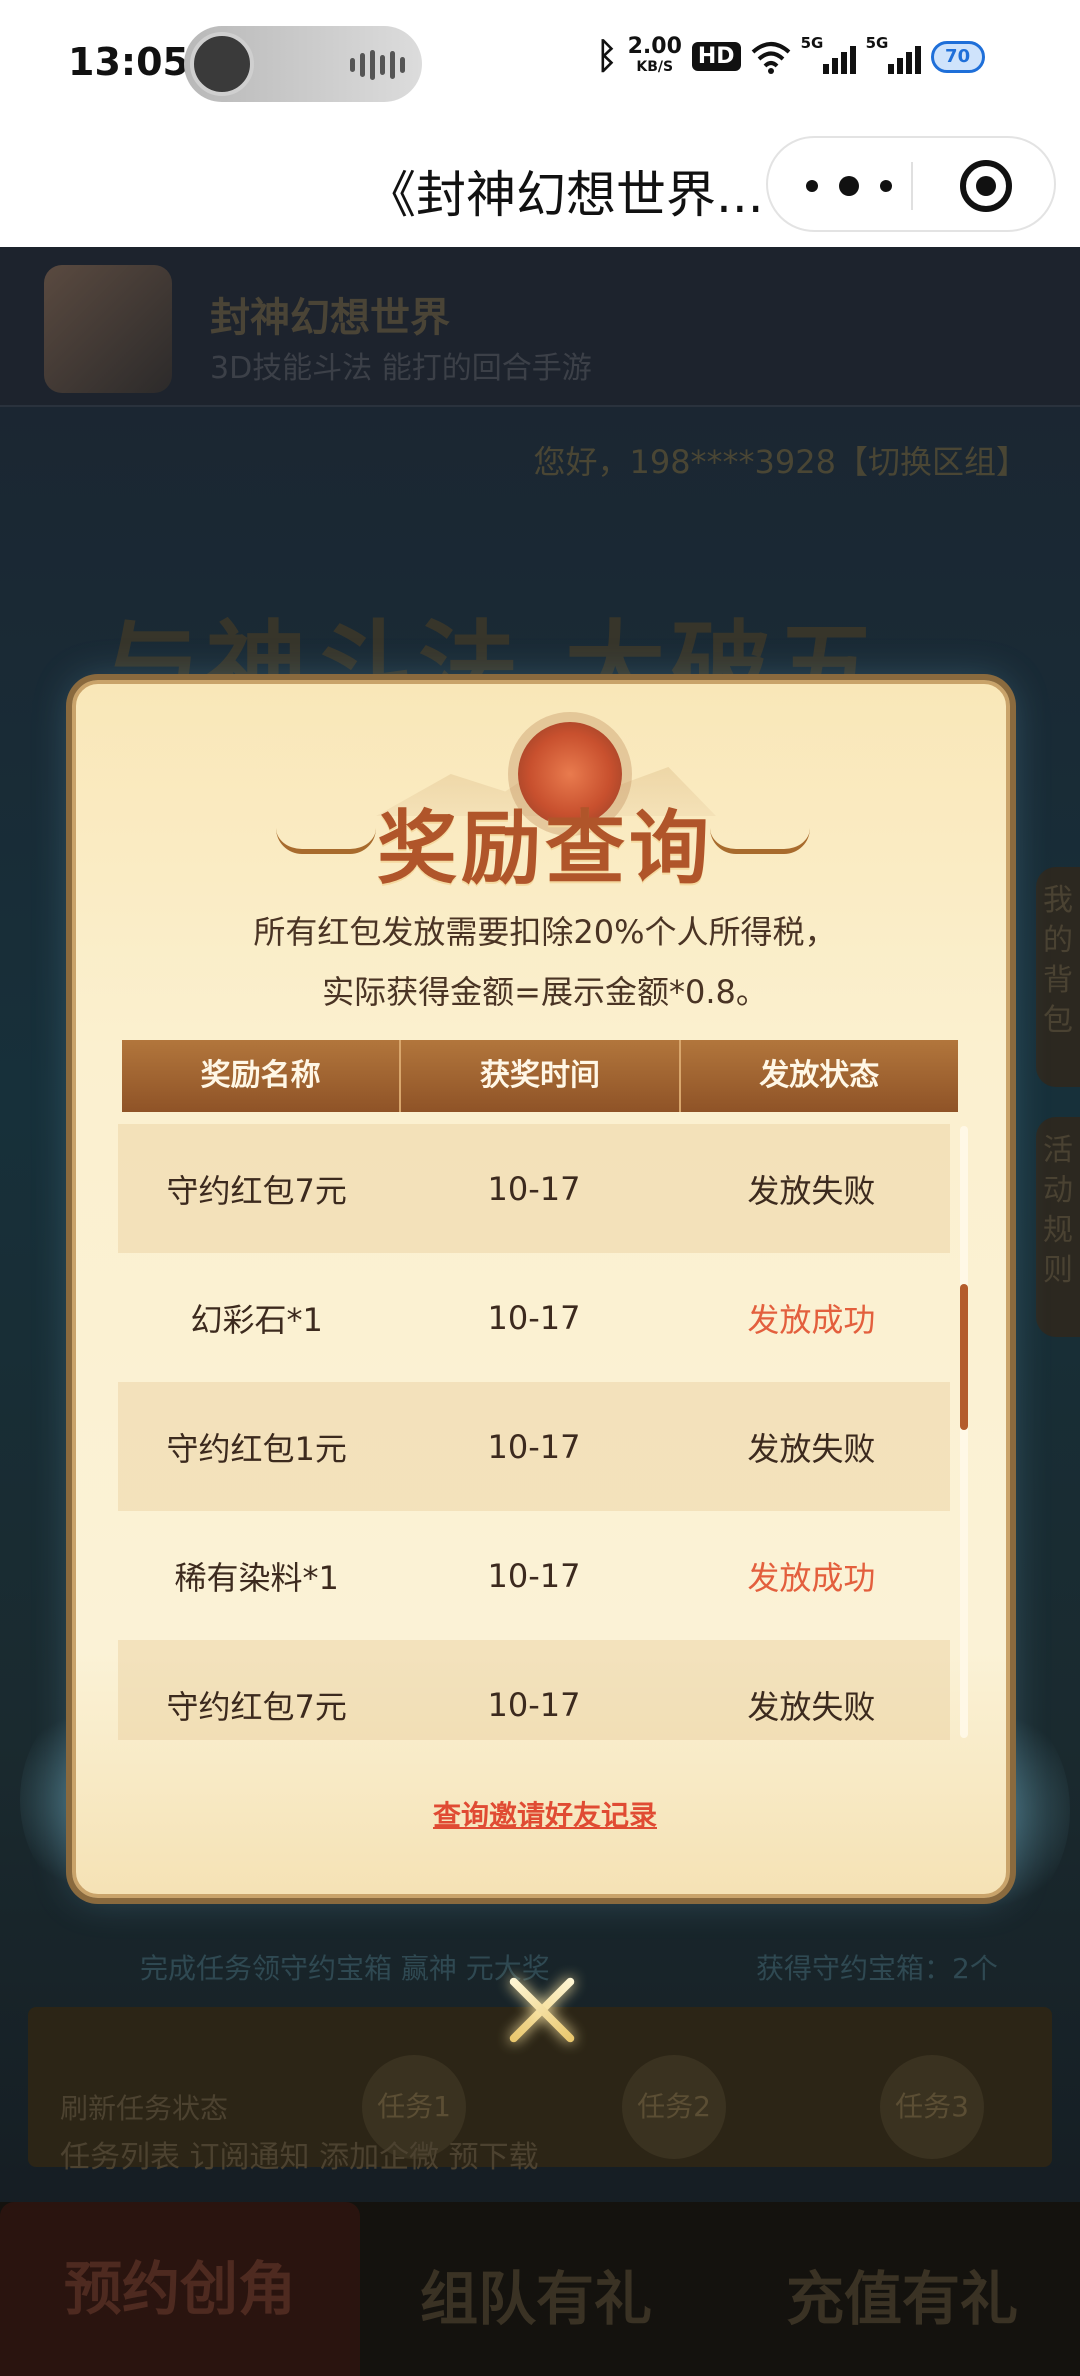  Describe the element at coordinates (542, 2010) in the screenshot. I see `close-modal-icon` at that location.